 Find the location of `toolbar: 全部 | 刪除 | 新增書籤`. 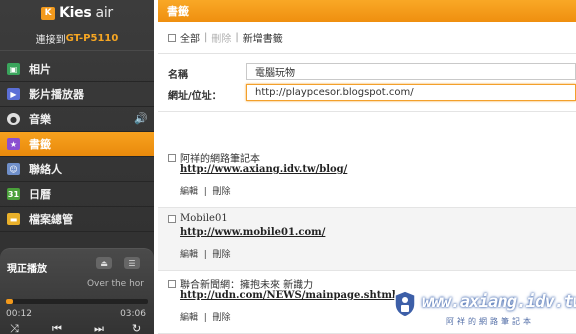

toolbar: 全部 | 刪除 | 新增書籤 is located at coordinates (367, 38).